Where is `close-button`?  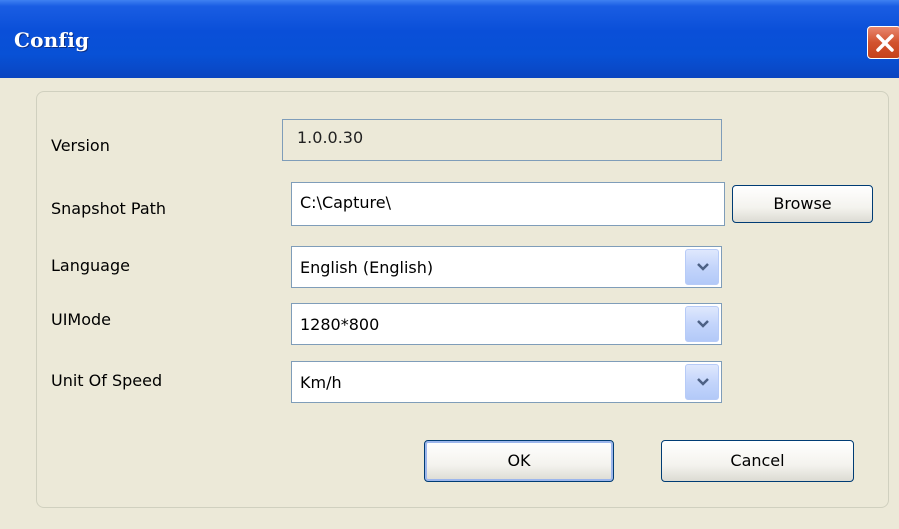 close-button is located at coordinates (883, 42).